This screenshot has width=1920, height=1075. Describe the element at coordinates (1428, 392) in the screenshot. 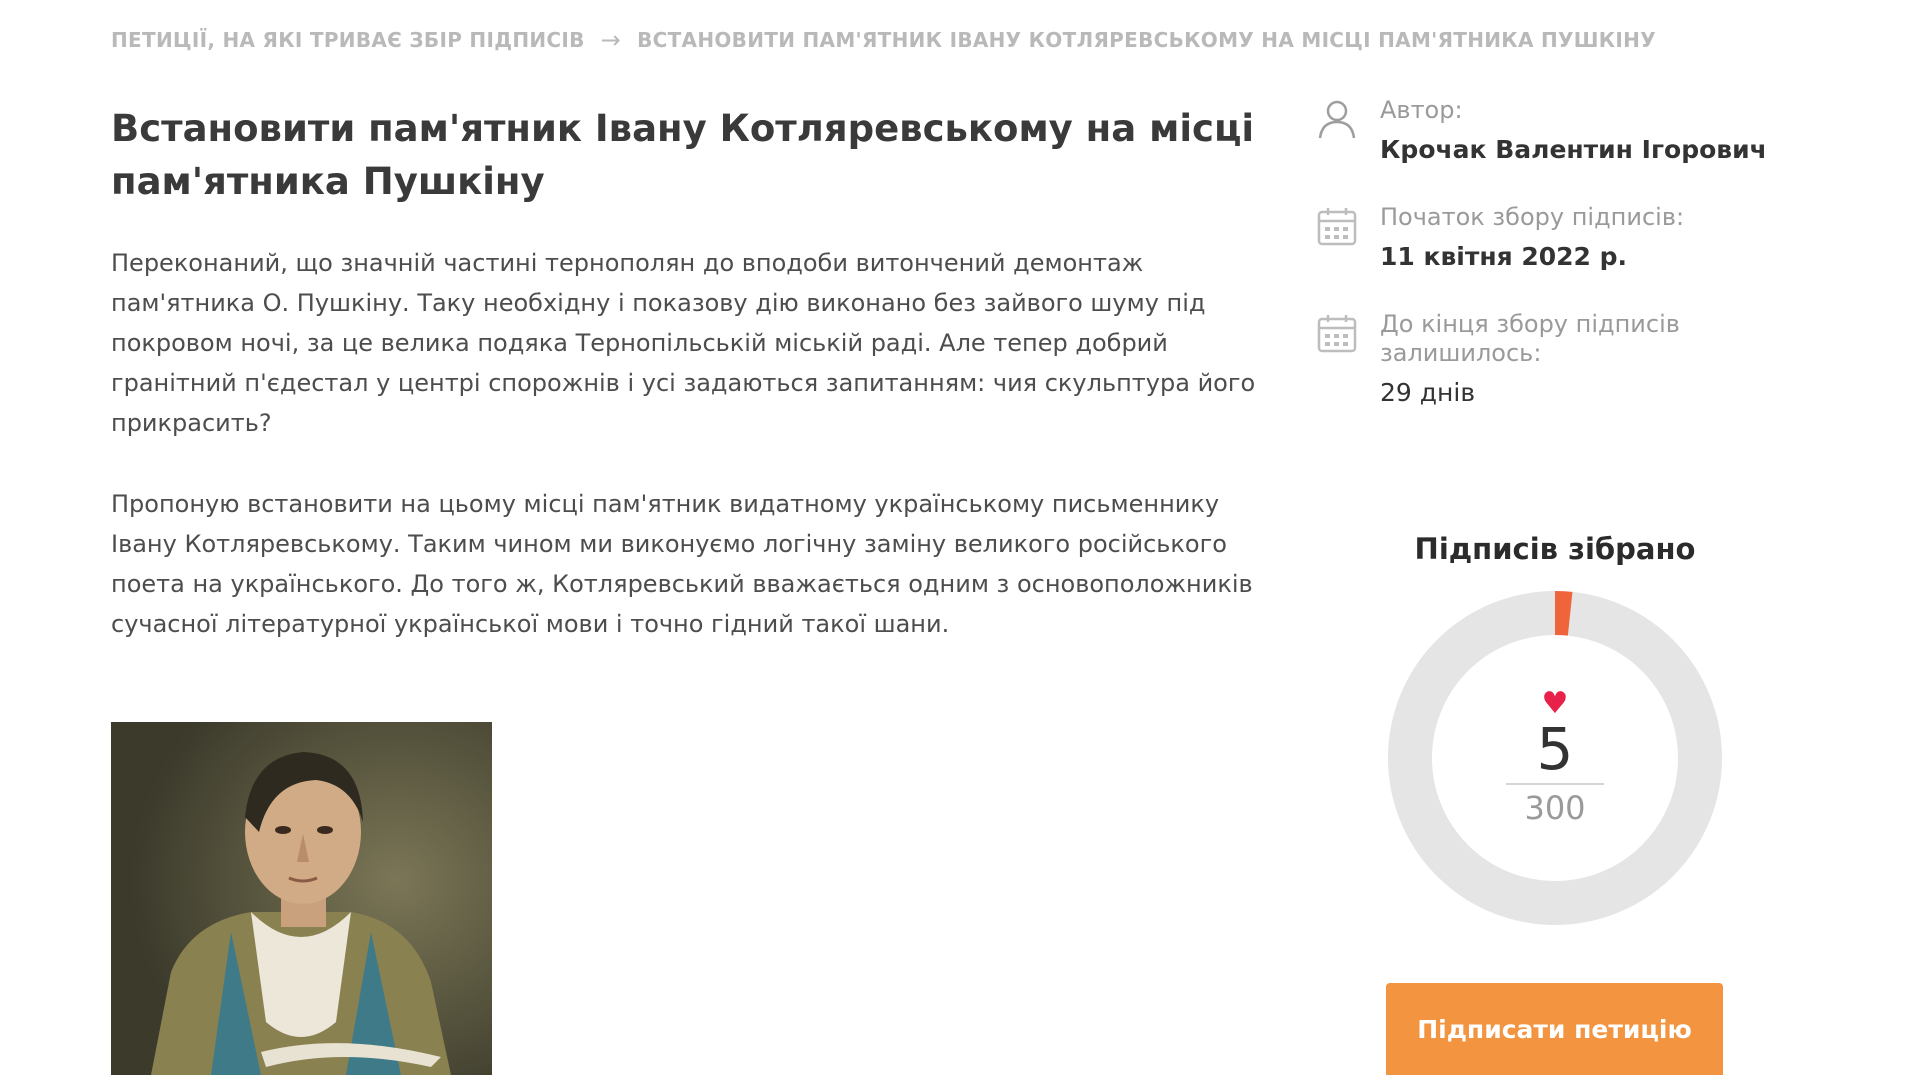

I see `remaining-days: 29 днів` at that location.